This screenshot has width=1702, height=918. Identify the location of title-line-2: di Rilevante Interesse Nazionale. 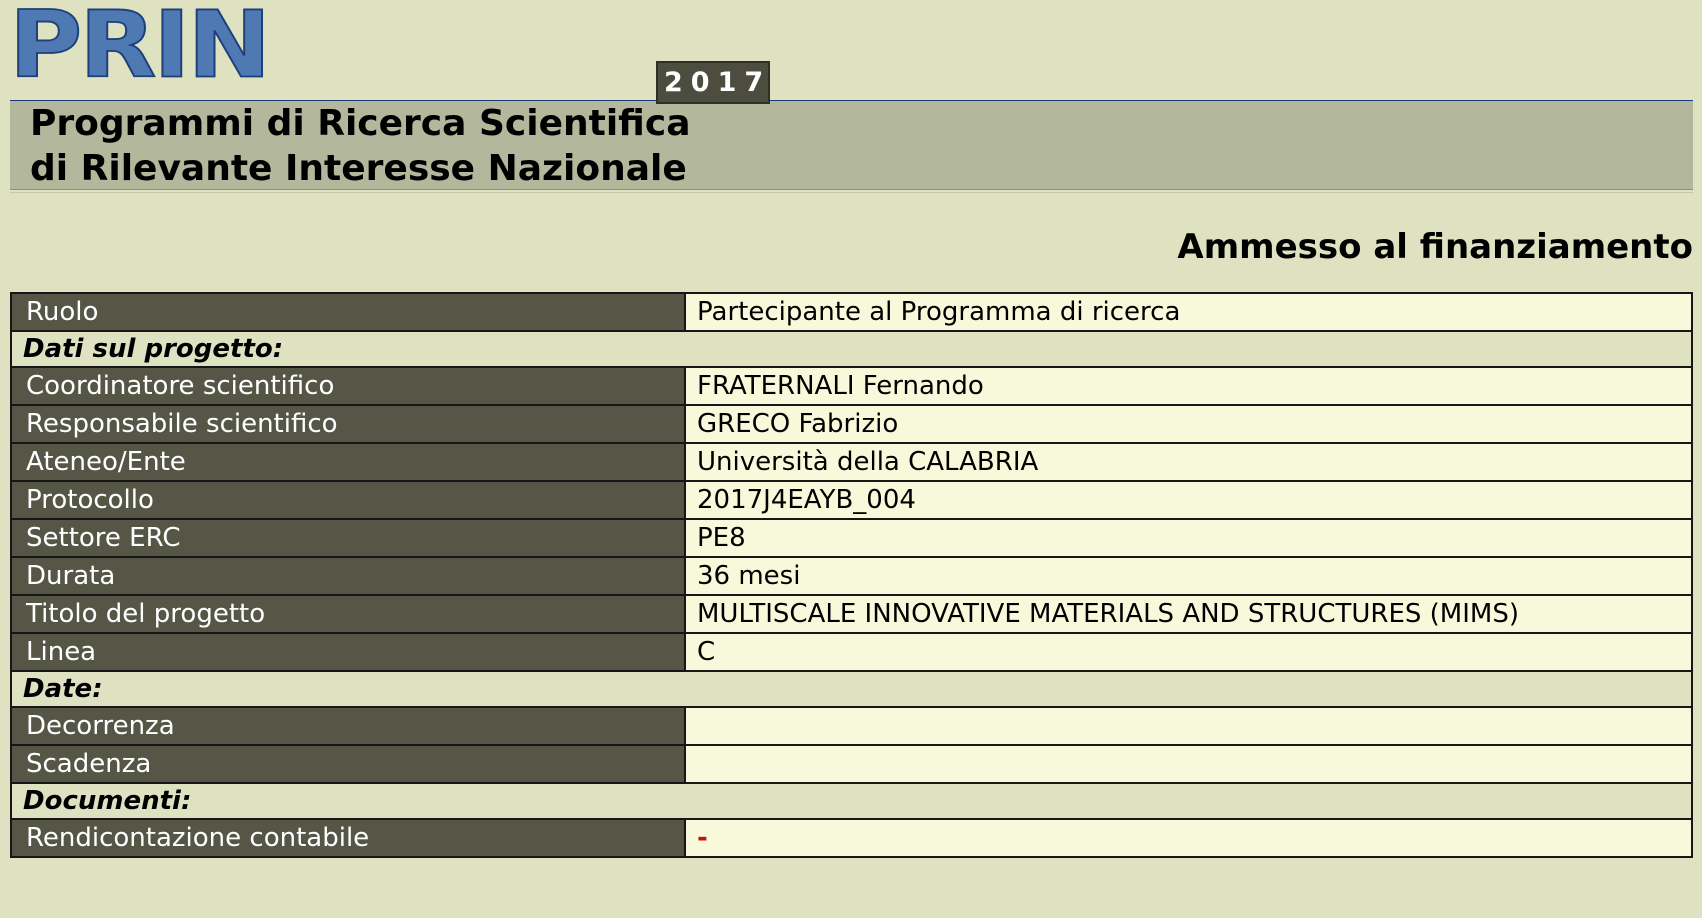
(358, 168).